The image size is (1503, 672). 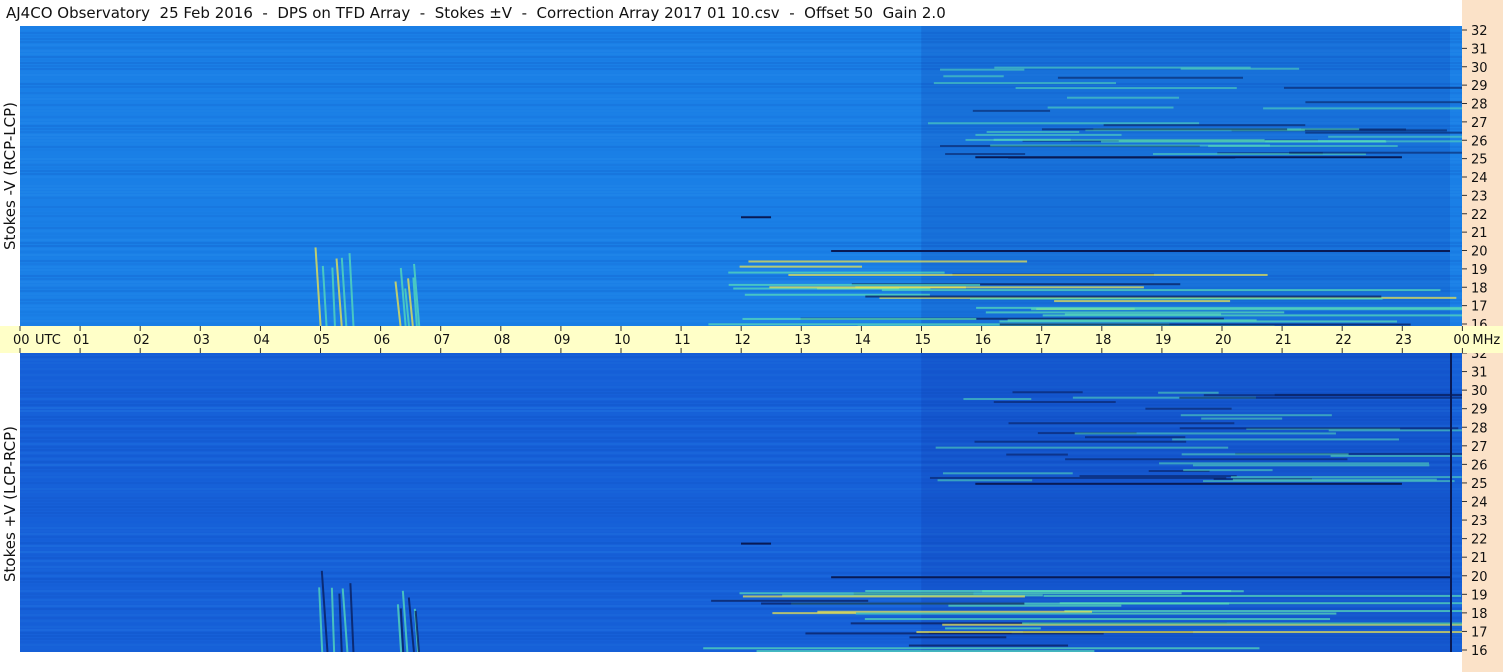 I want to click on time-axis-start-unit: UTC, so click(x=48, y=340).